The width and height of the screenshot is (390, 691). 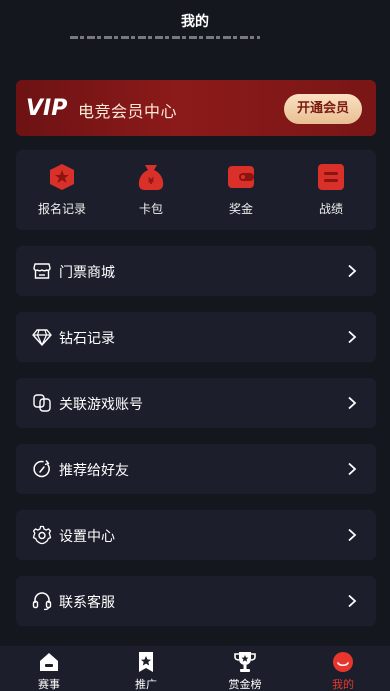 What do you see at coordinates (62, 177) in the screenshot?
I see `registration-record-icon` at bounding box center [62, 177].